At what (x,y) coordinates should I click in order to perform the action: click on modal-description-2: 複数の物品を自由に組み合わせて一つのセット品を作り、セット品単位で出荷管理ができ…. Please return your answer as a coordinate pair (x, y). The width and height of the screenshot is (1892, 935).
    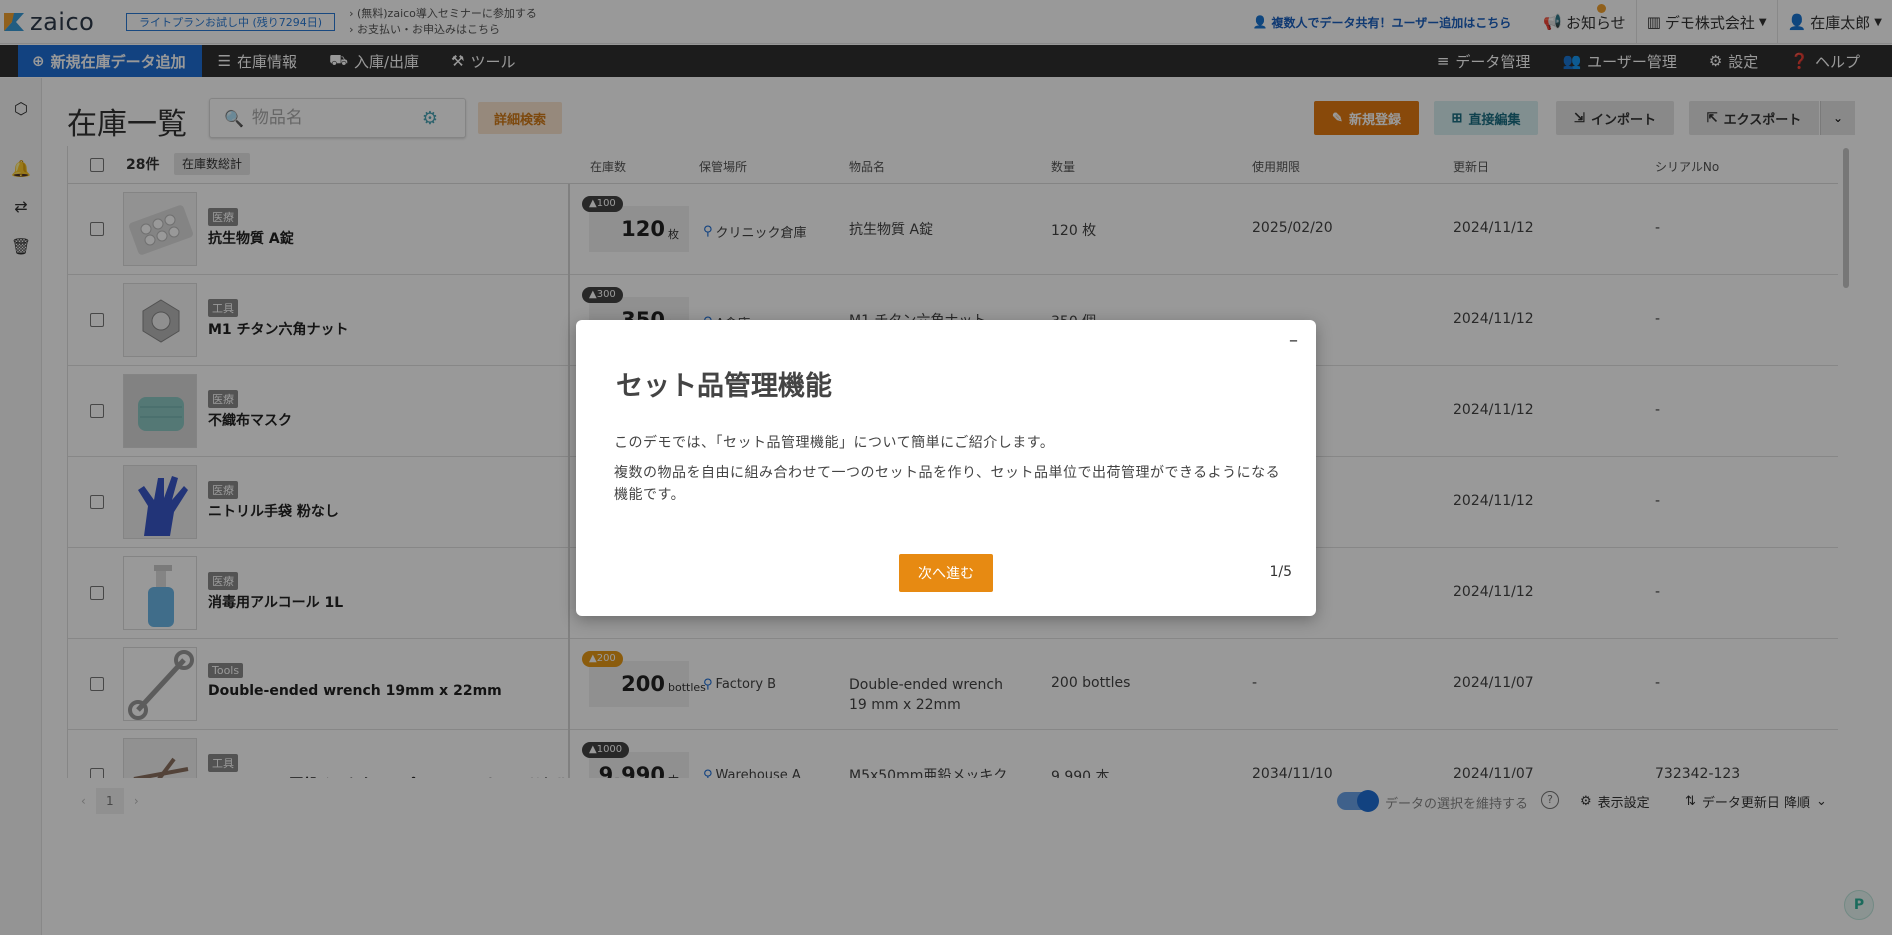
    Looking at the image, I should click on (947, 484).